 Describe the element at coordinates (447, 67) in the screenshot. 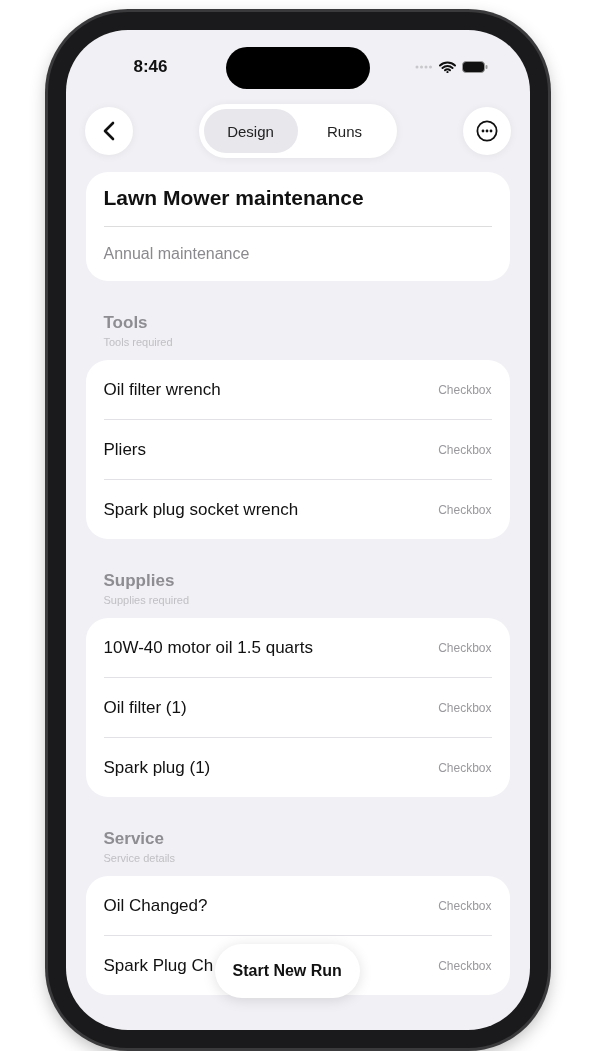

I see `wifi-icon` at that location.